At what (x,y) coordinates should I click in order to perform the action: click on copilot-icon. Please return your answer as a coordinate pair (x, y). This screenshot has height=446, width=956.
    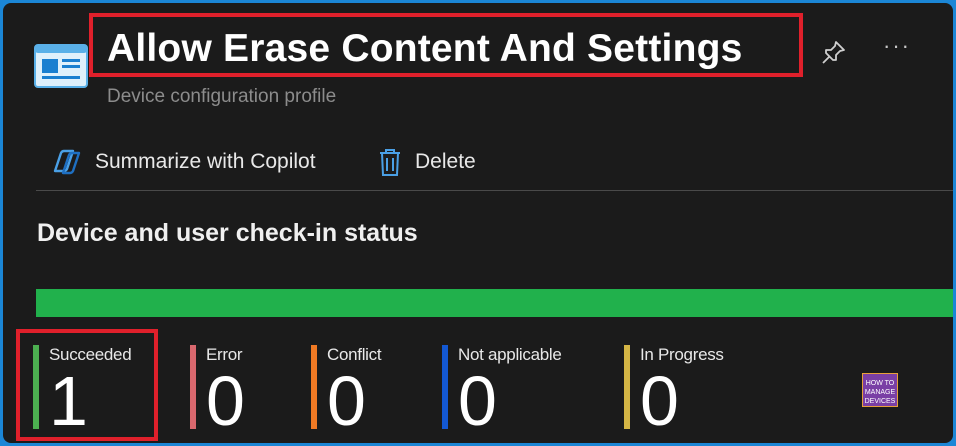
    Looking at the image, I should click on (67, 162).